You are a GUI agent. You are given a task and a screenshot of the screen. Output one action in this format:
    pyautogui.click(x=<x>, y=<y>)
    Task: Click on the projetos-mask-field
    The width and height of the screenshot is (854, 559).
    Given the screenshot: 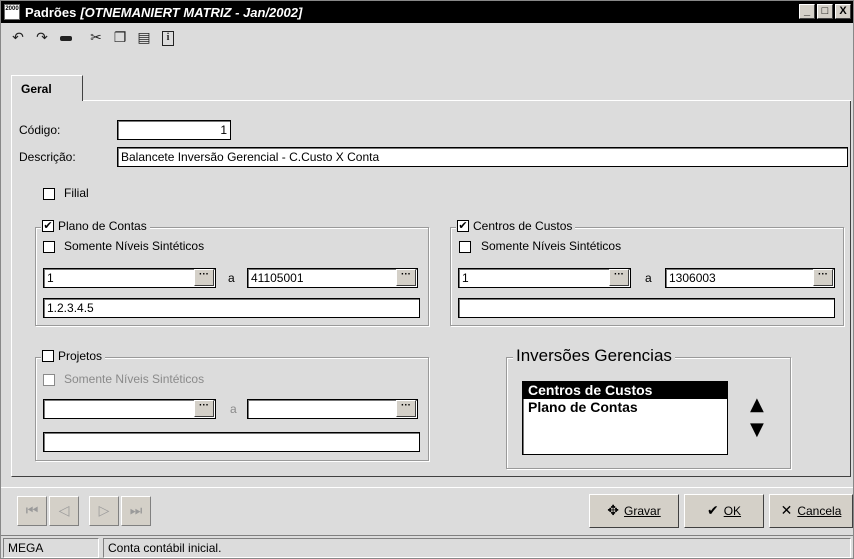 What is the action you would take?
    pyautogui.click(x=231, y=442)
    